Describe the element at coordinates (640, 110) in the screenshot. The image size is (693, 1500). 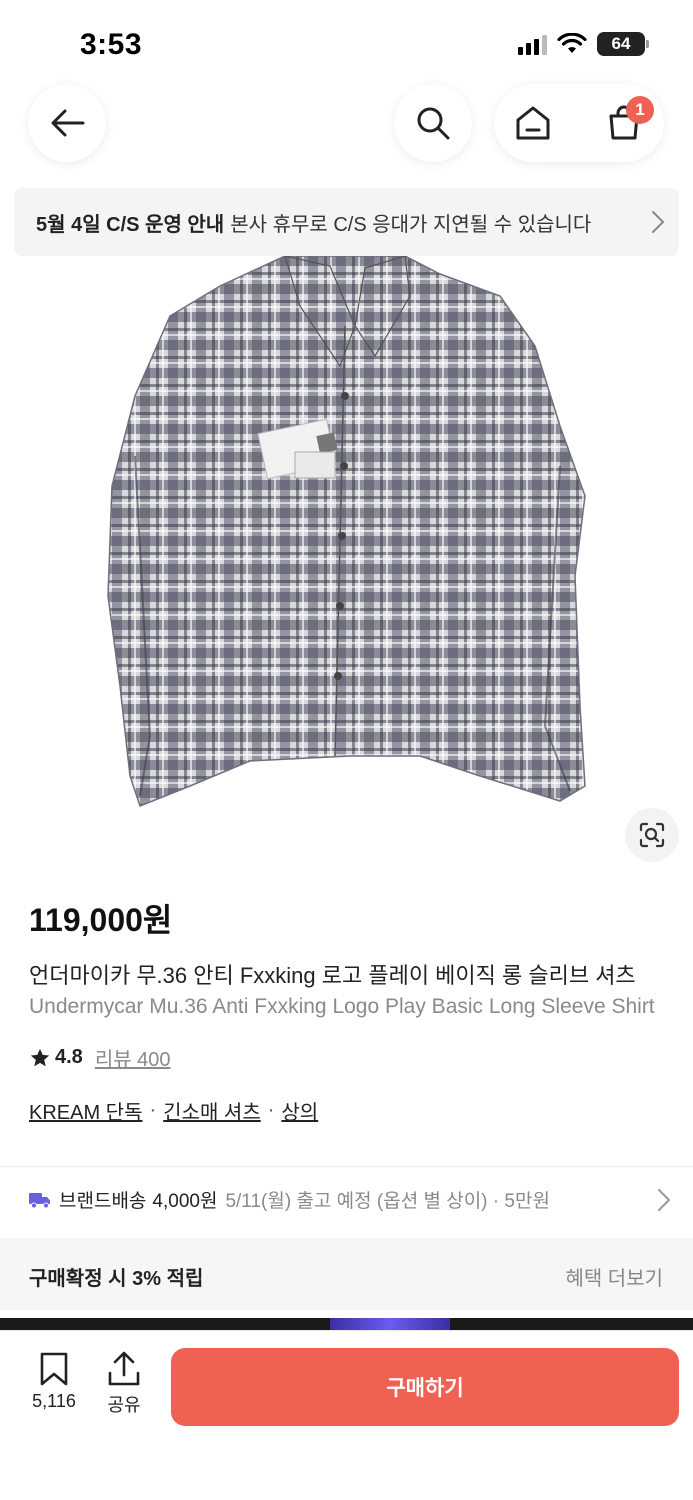
I see `cart-count-badge: 1` at that location.